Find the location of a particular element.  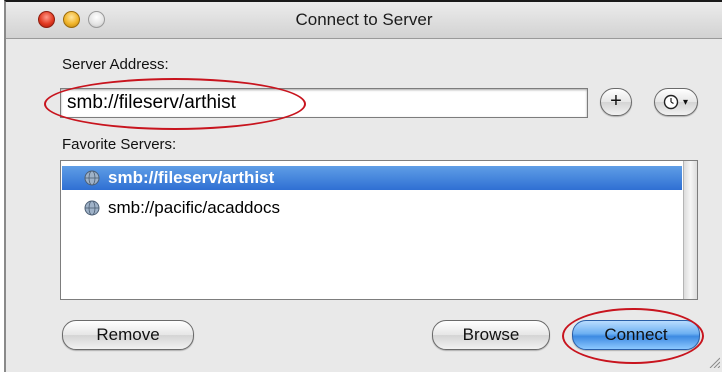

favorite-server-label: smb://pacific/acaddocs is located at coordinates (194, 207).